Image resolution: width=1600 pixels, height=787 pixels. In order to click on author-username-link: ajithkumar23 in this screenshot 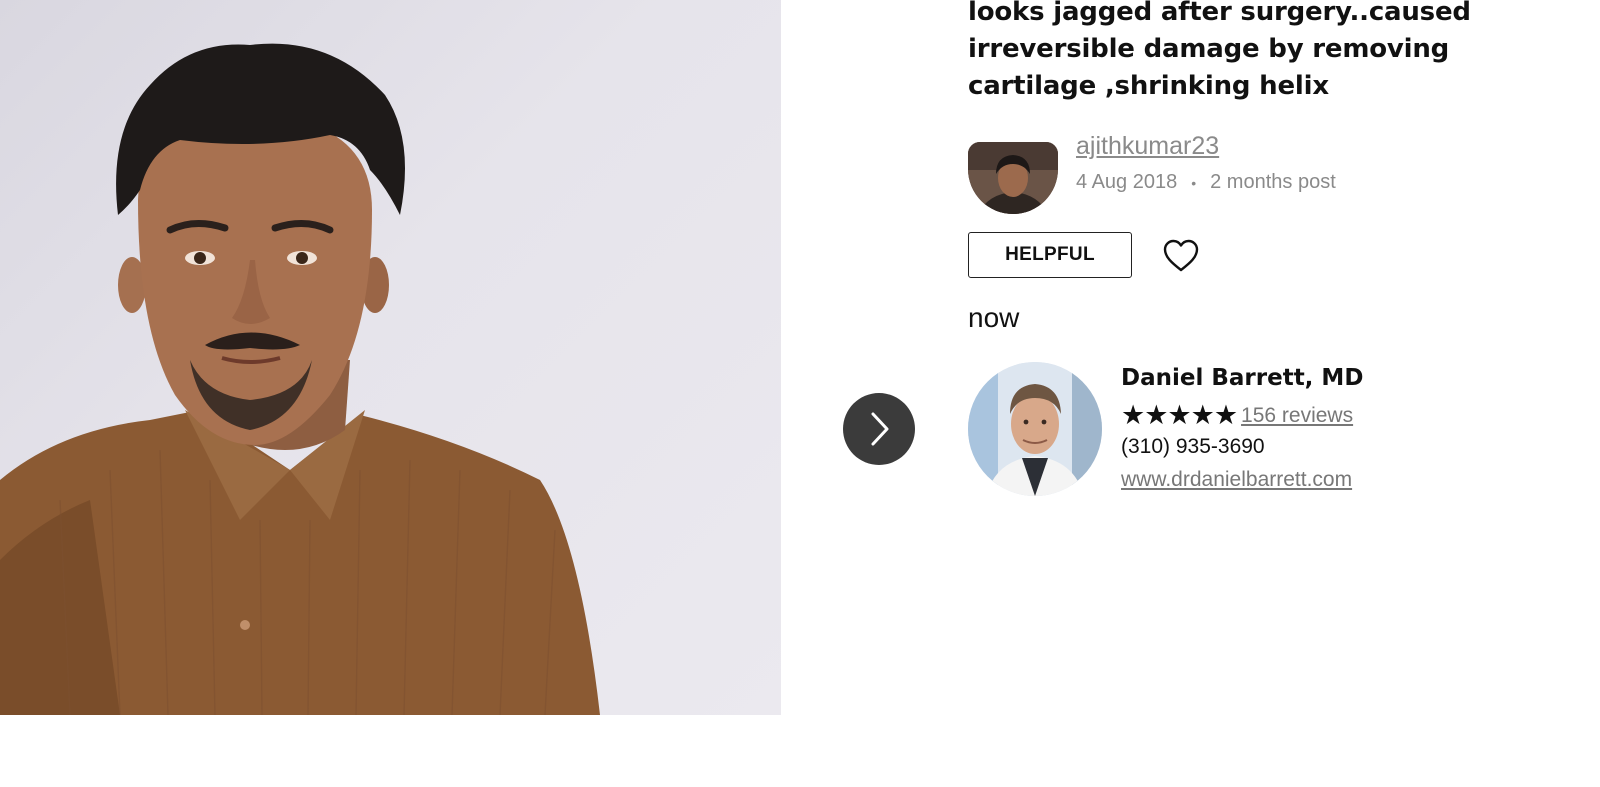, I will do `click(1147, 146)`.